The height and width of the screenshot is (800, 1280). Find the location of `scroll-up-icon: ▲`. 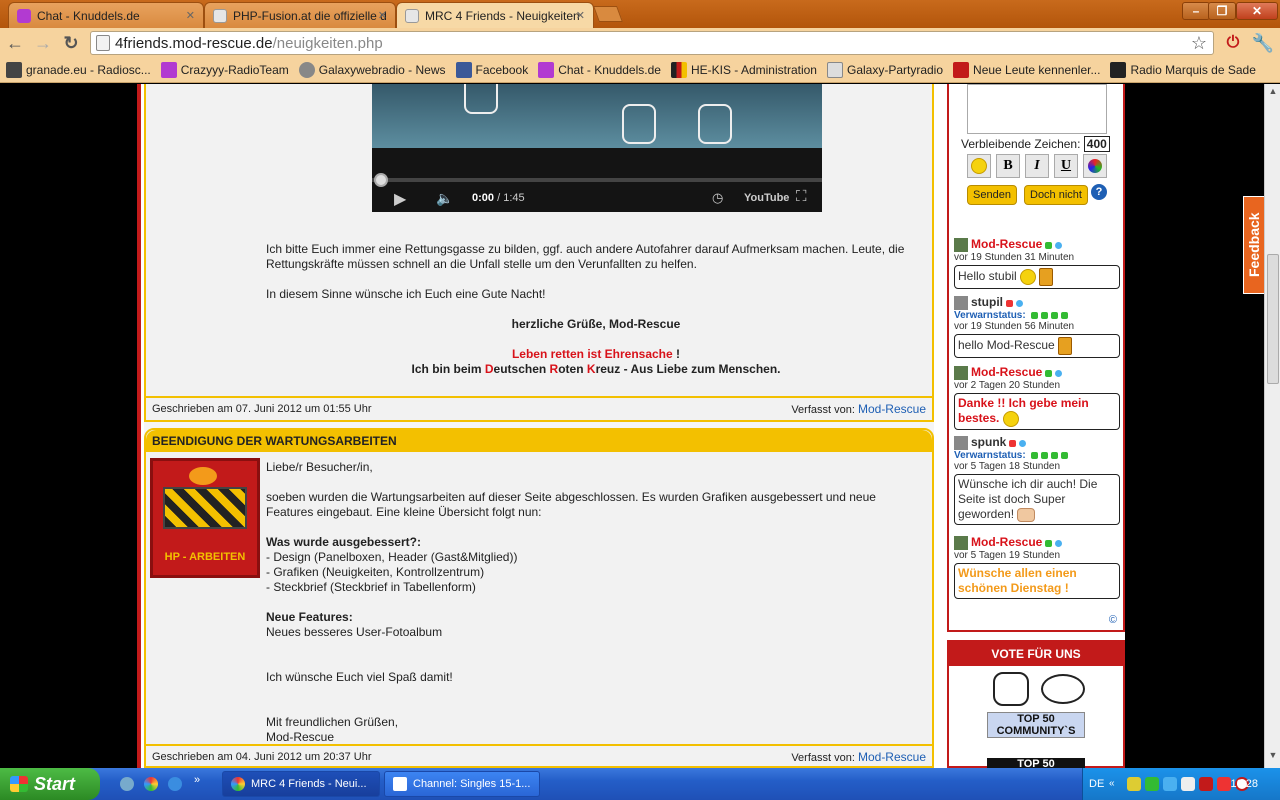

scroll-up-icon: ▲ is located at coordinates (1273, 93).